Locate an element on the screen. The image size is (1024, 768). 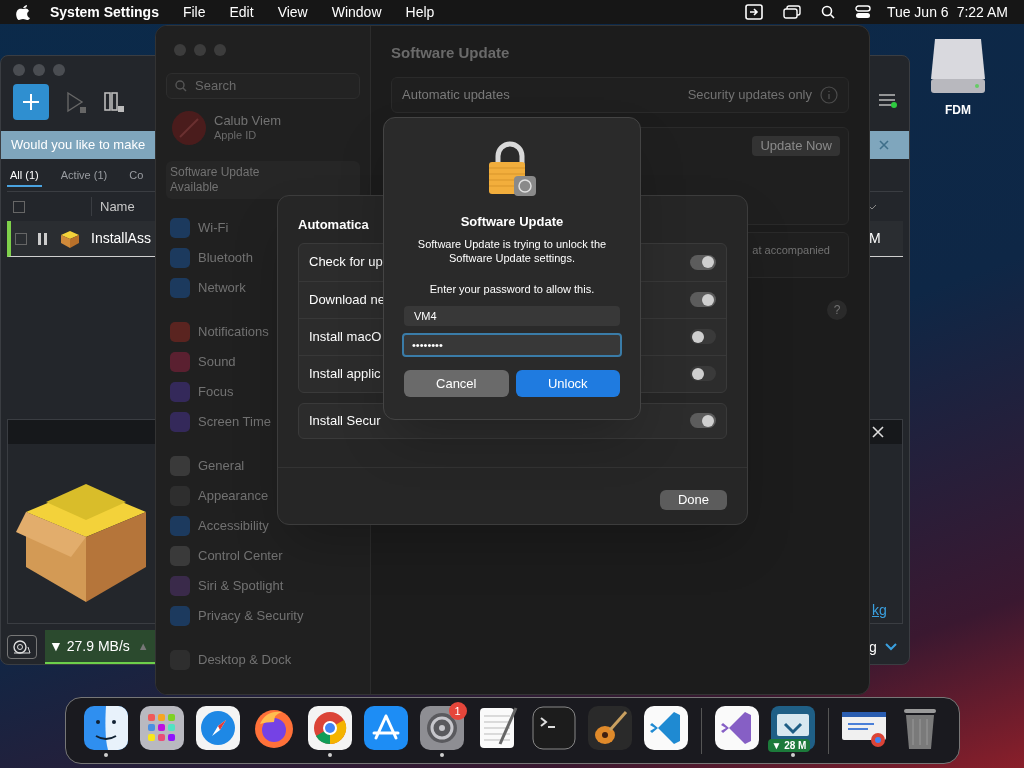
package-icon is located at coordinates (70, 238).